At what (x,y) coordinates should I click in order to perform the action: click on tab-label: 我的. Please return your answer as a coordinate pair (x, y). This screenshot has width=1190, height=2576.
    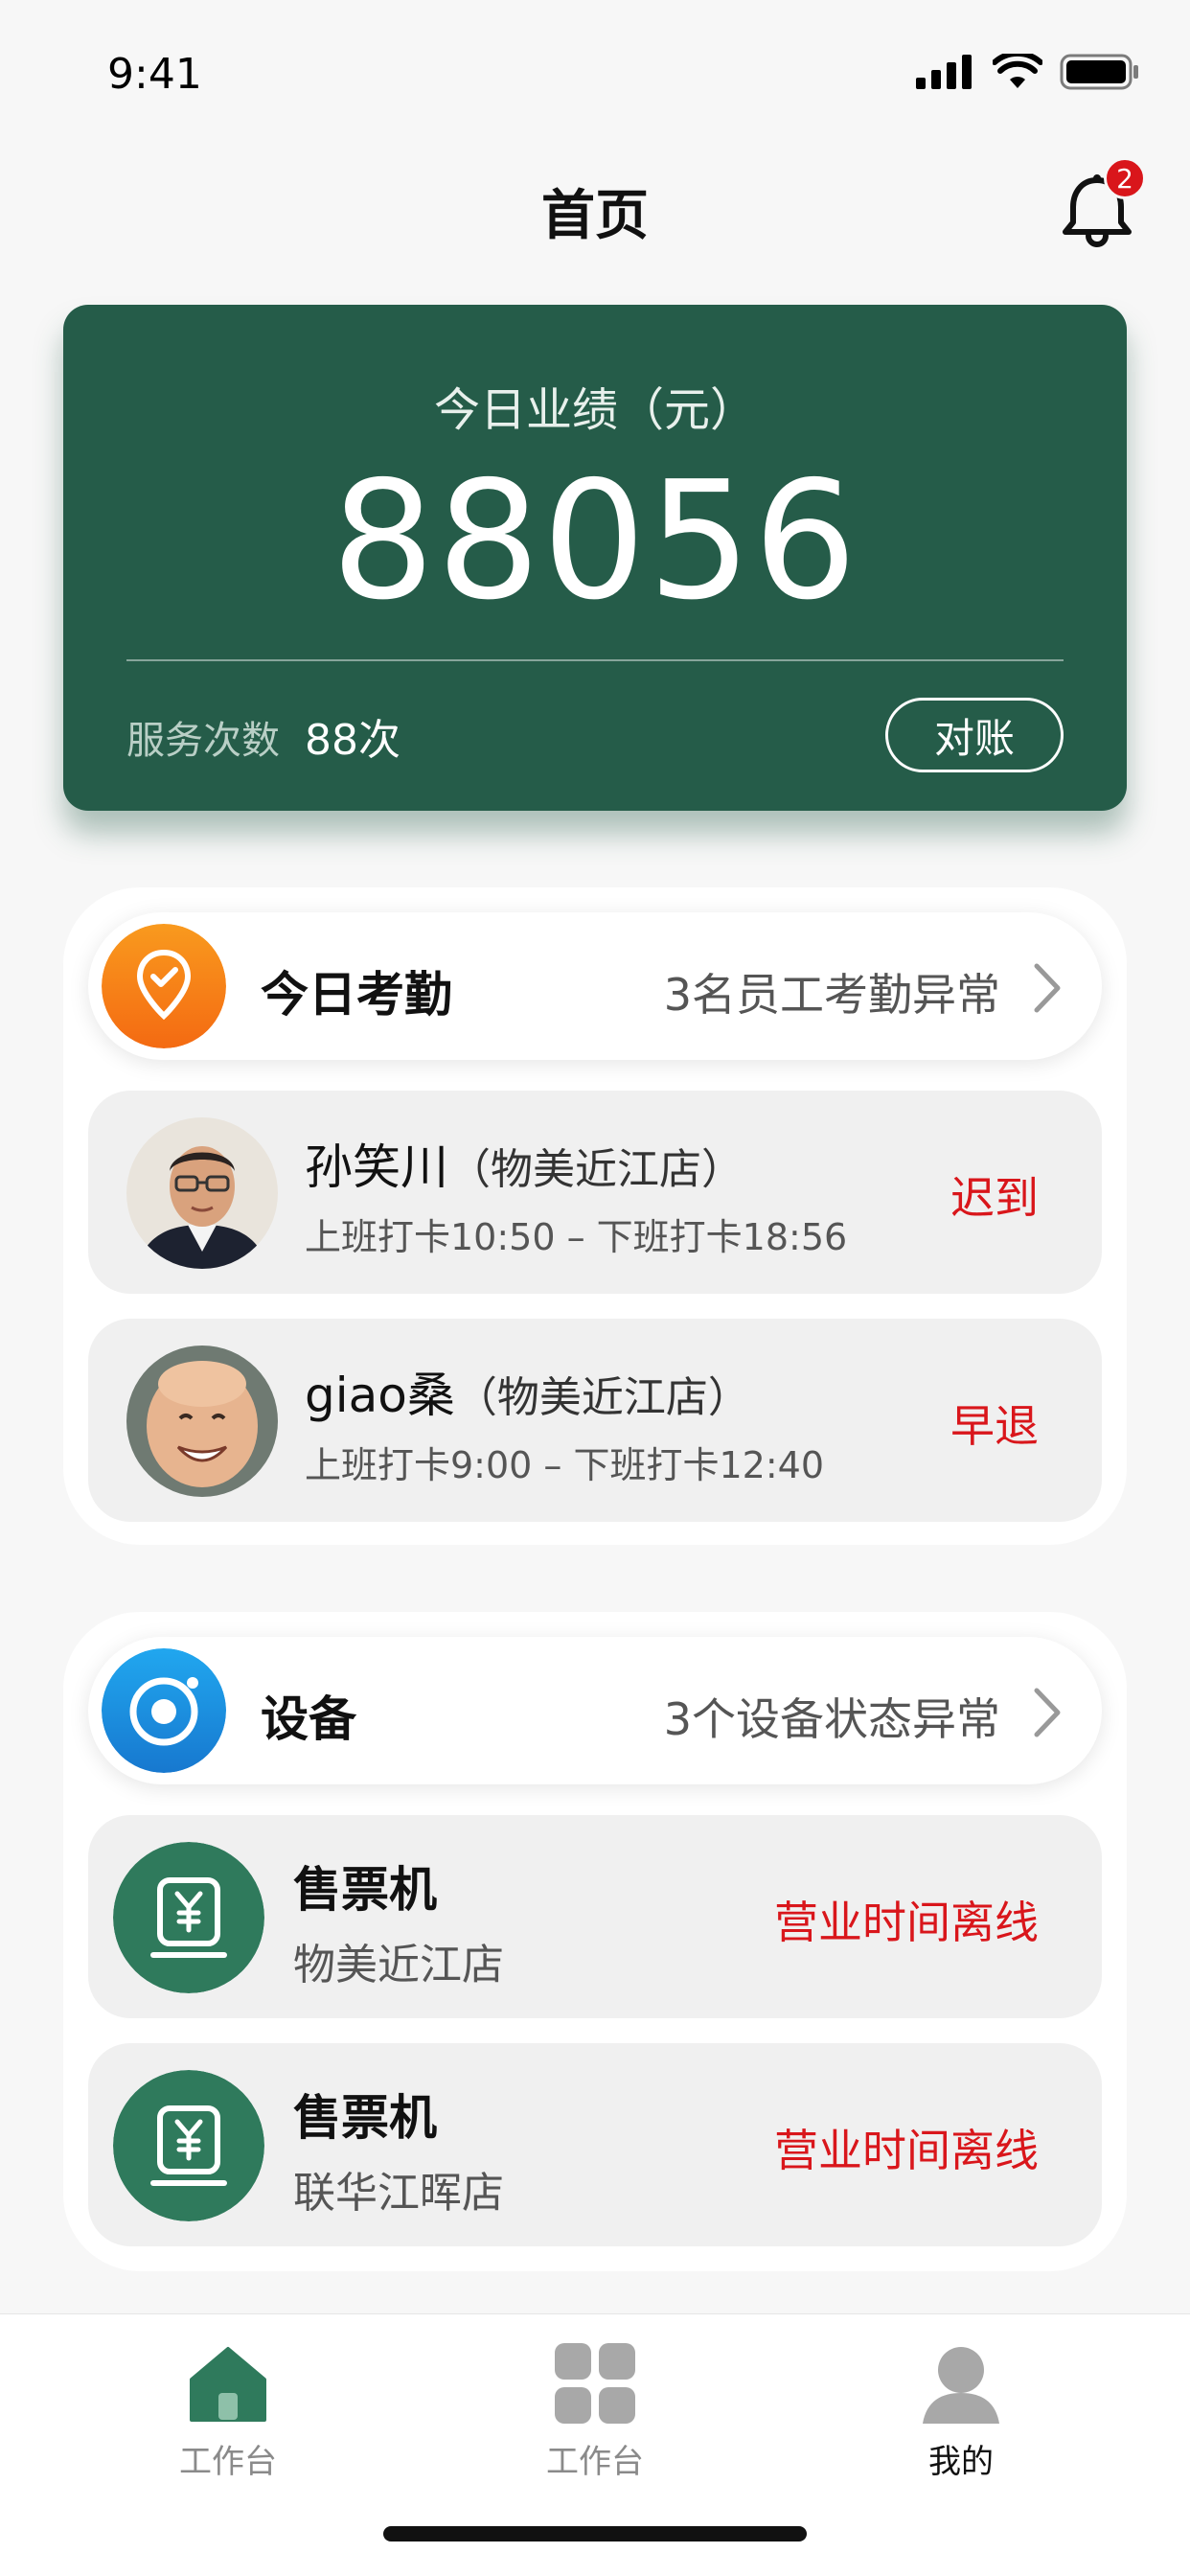
    Looking at the image, I should click on (961, 2462).